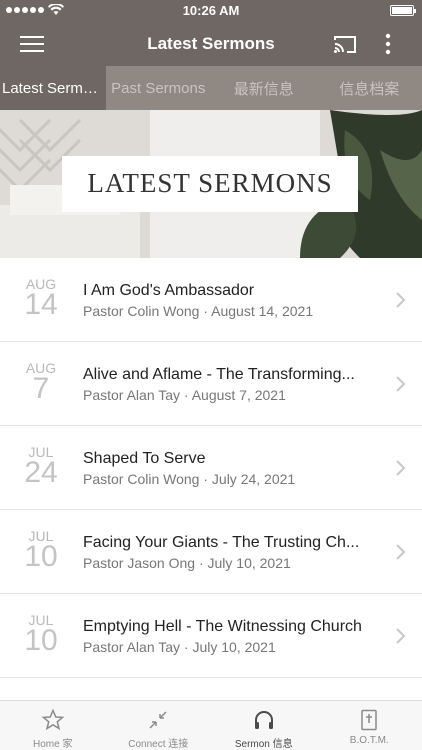 This screenshot has height=750, width=422. I want to click on status-time: 10:26 AM, so click(211, 10).